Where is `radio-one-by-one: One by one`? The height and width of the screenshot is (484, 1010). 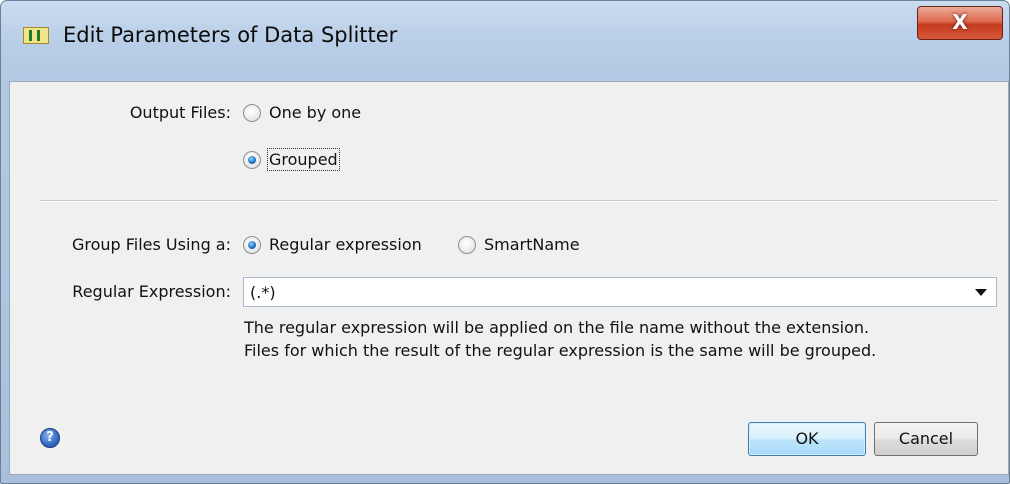
radio-one-by-one: One by one is located at coordinates (302, 112).